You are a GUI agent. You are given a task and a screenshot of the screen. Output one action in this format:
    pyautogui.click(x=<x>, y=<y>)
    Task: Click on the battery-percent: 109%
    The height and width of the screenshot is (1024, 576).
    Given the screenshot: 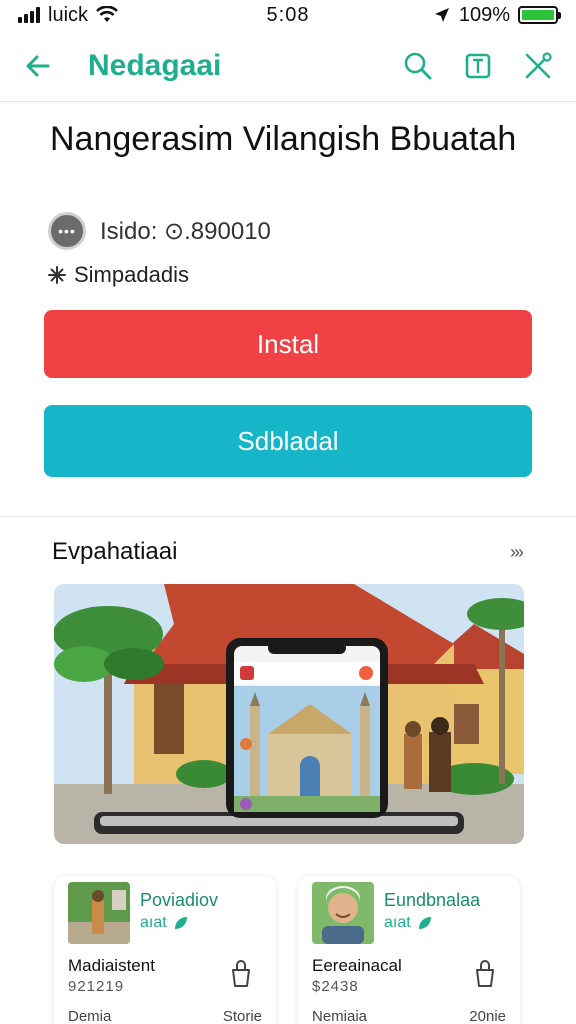 What is the action you would take?
    pyautogui.click(x=484, y=14)
    